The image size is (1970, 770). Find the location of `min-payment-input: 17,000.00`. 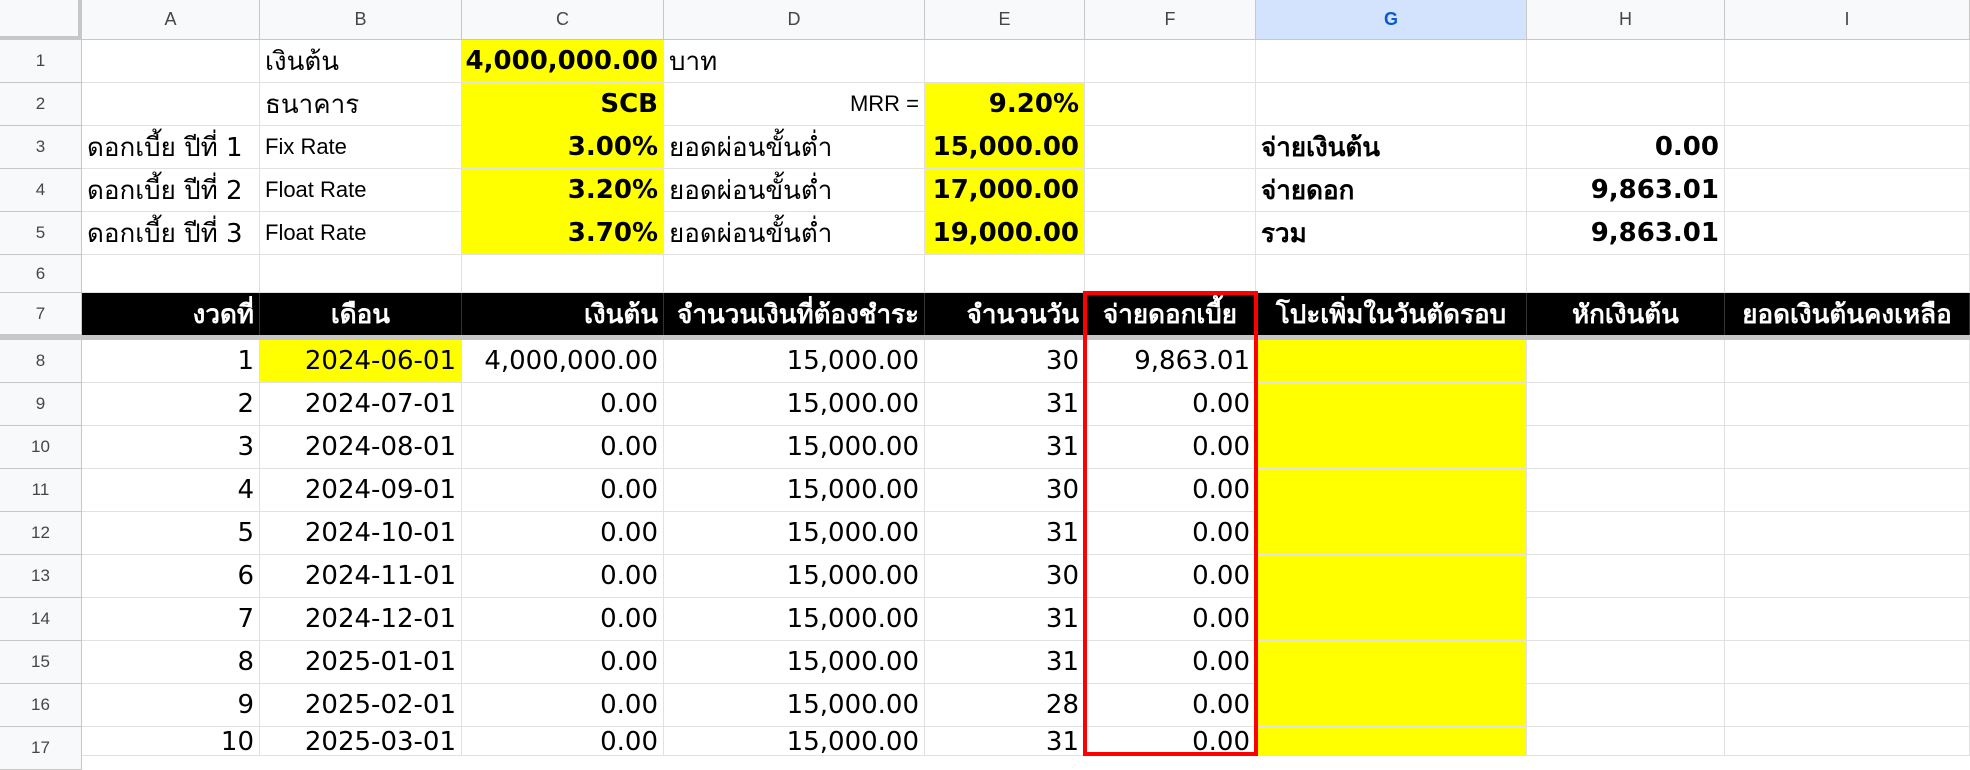

min-payment-input: 17,000.00 is located at coordinates (1005, 190).